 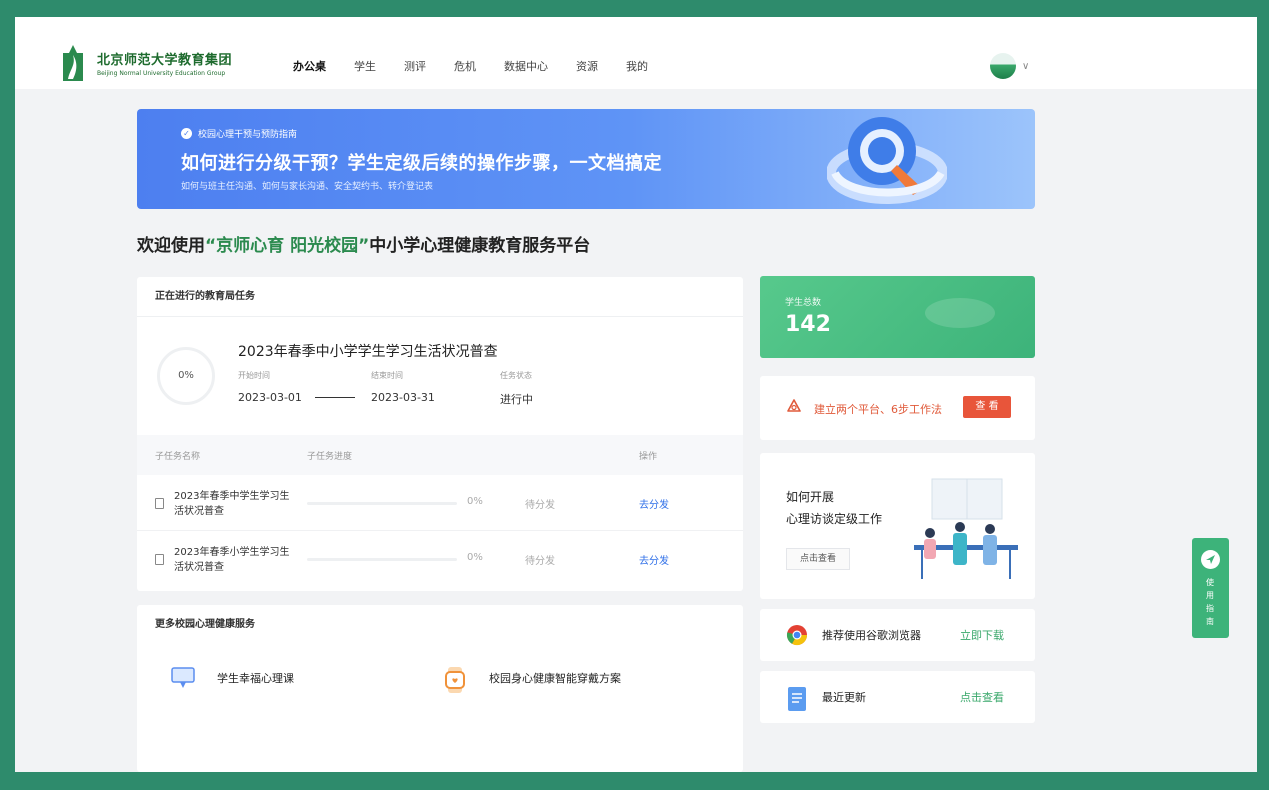 I want to click on user-menu: ∨, so click(x=1009, y=66).